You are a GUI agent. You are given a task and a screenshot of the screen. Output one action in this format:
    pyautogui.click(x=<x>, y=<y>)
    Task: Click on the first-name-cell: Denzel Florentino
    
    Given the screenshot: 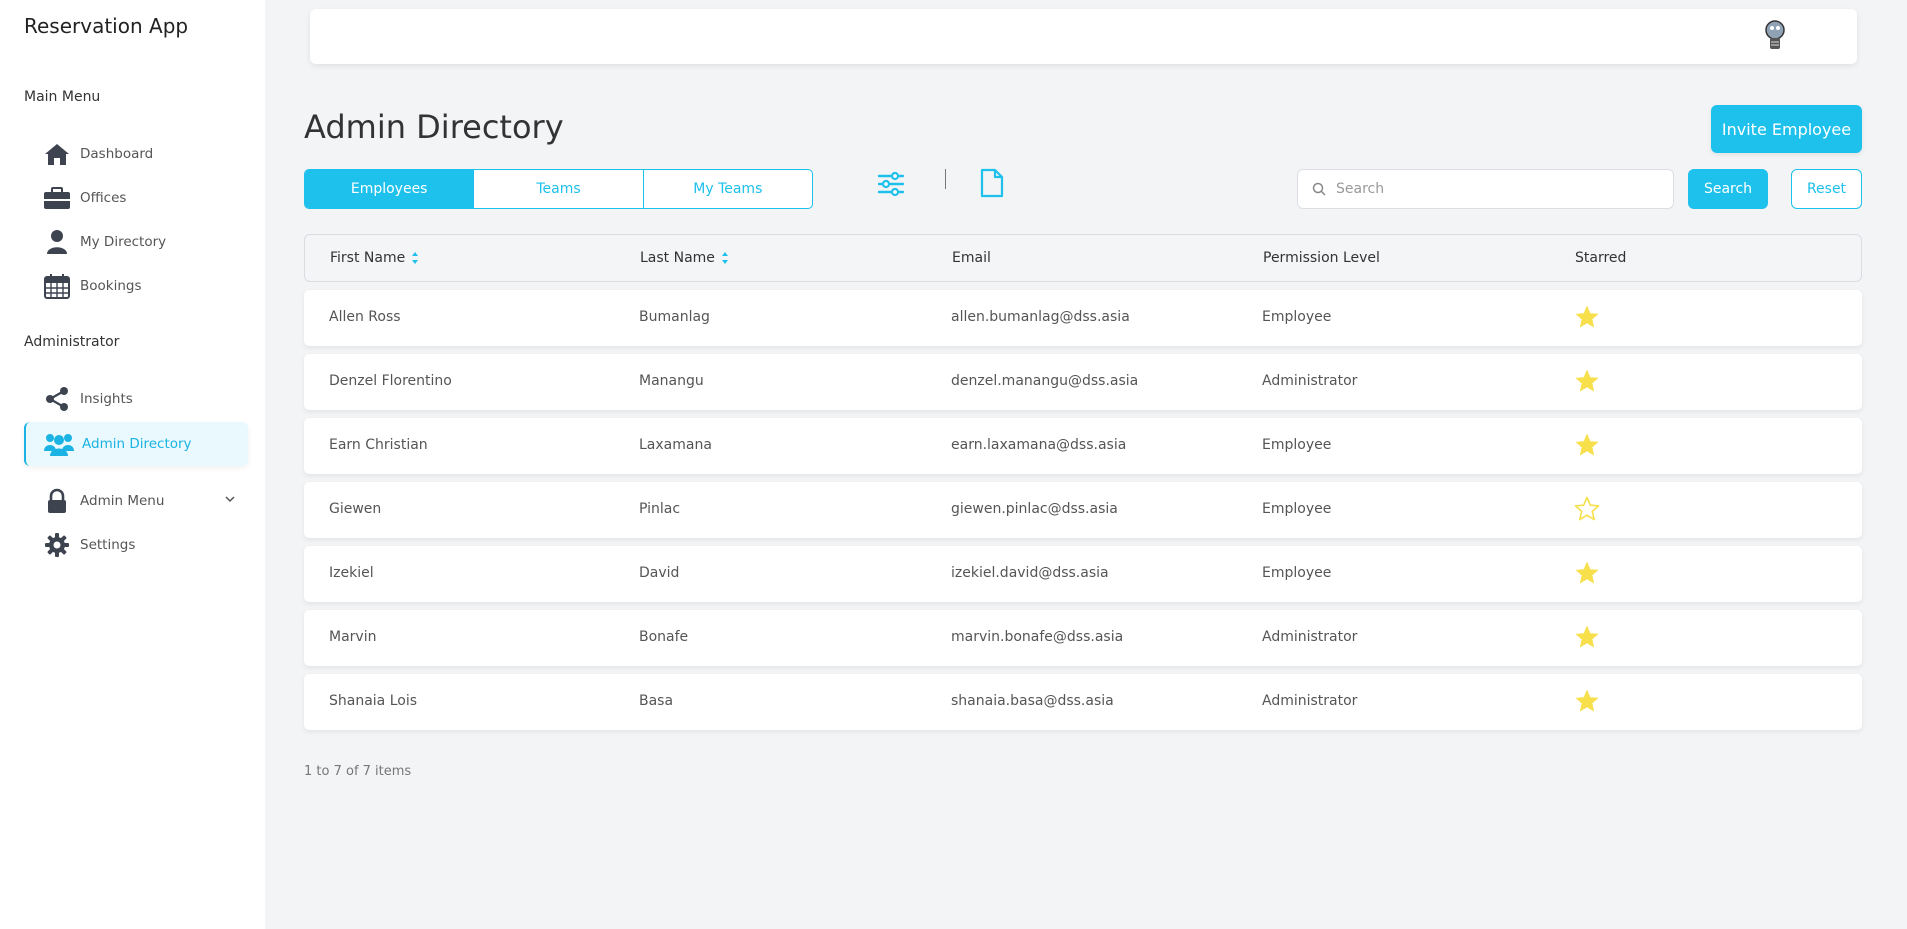 What is the action you would take?
    pyautogui.click(x=390, y=381)
    